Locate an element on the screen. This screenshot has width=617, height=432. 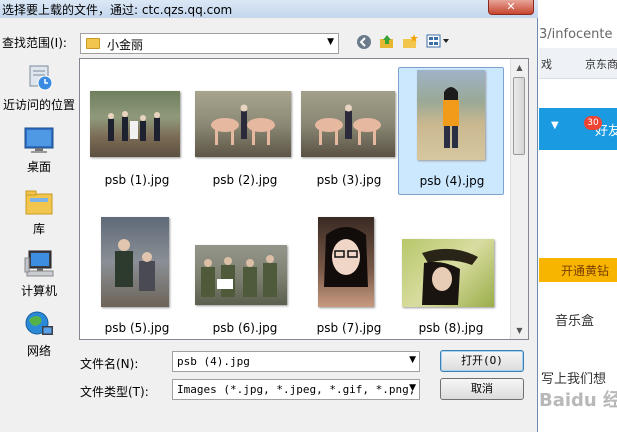
filetype-dropdown: Images (*.jpg, *.jpeg, *.gif, *.png, ▼ is located at coordinates (296, 389).